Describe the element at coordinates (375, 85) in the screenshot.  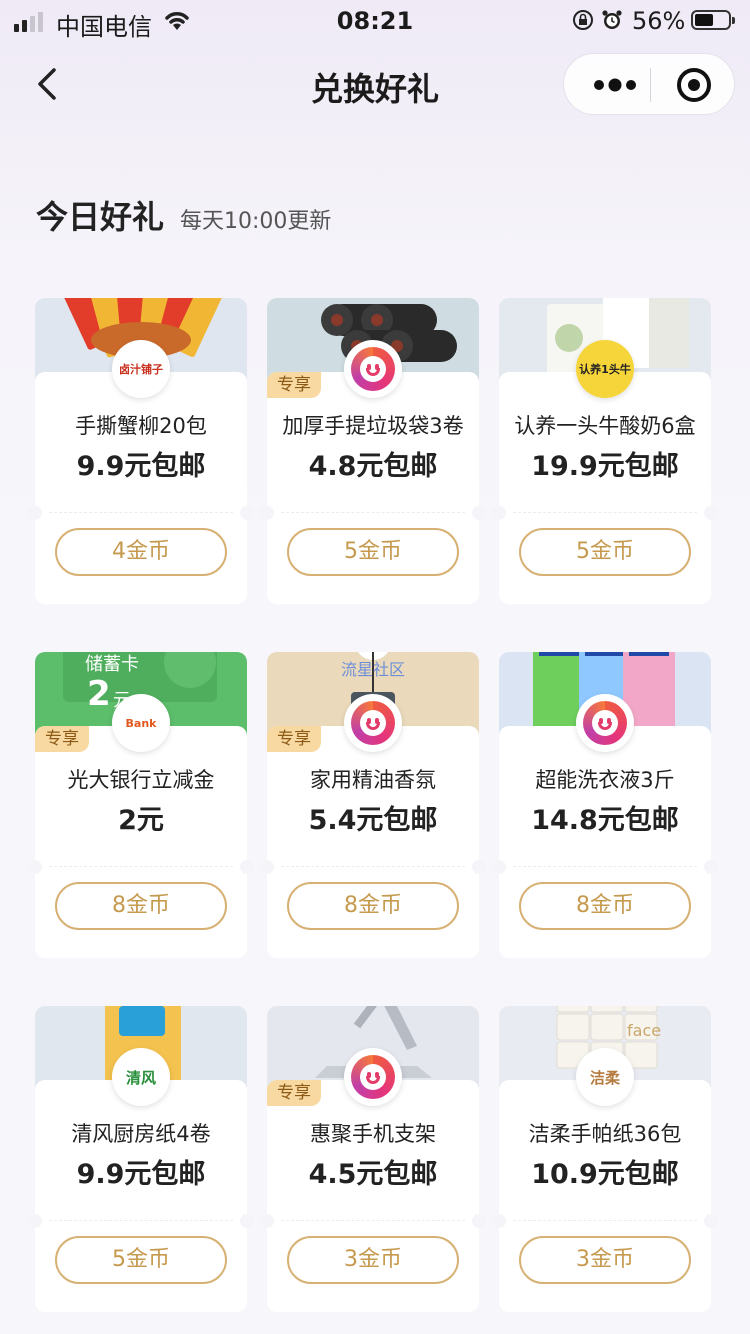
I see `nav-bar: 兑换好礼` at that location.